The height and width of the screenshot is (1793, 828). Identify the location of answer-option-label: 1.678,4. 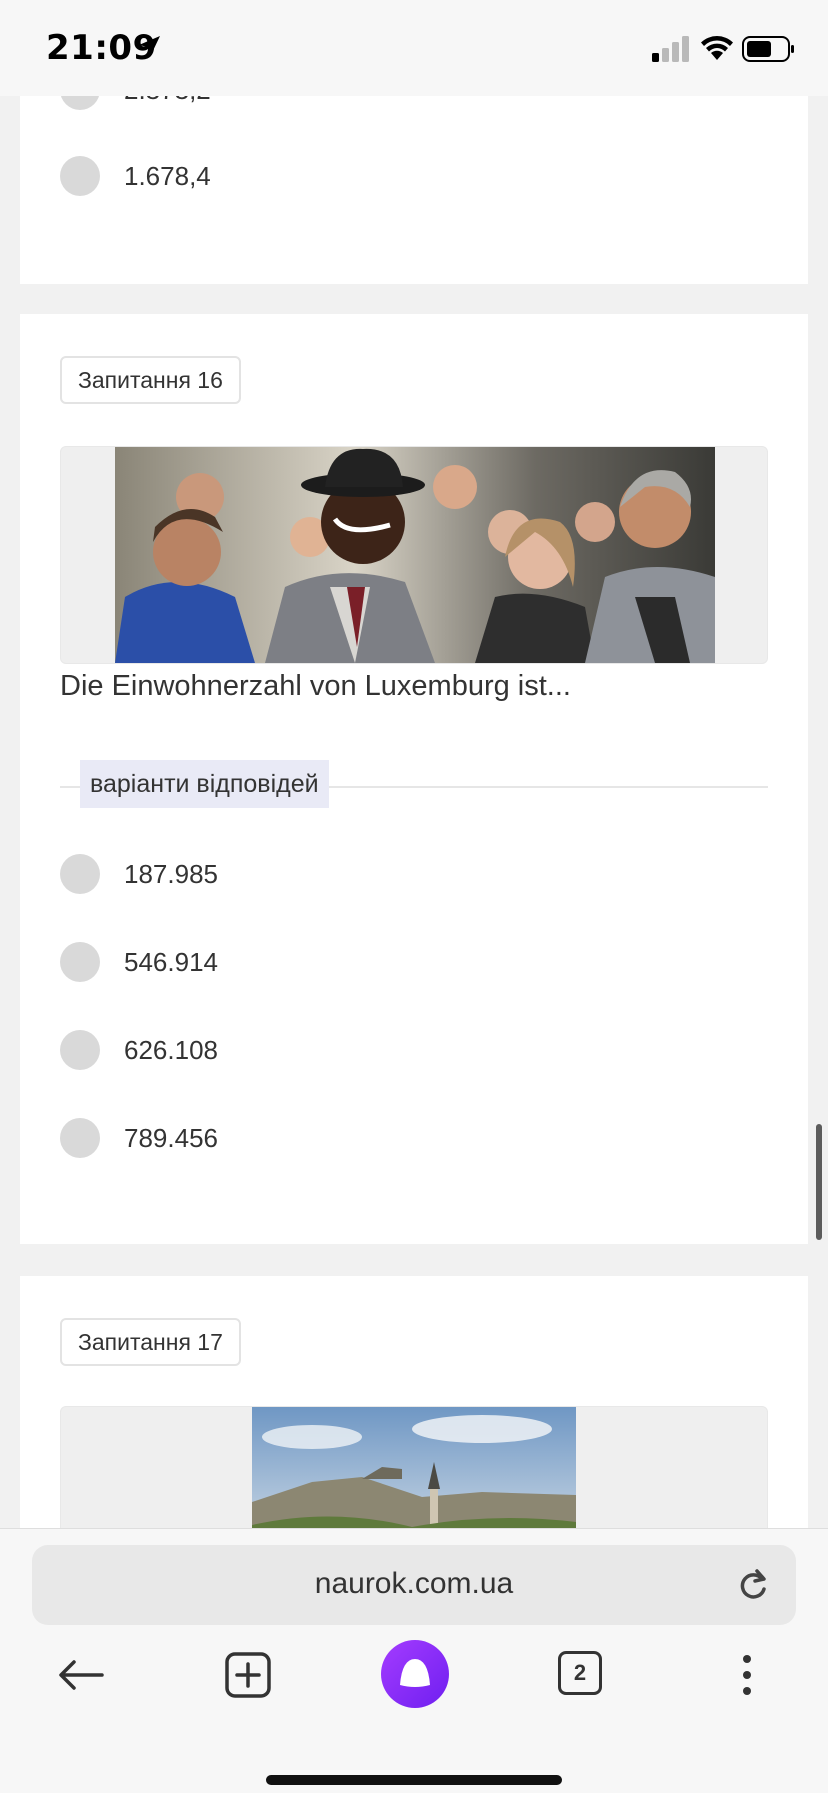
(167, 175).